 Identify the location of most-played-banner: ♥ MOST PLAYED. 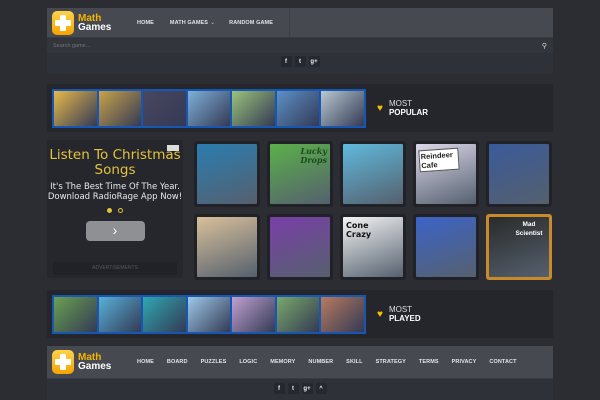
(300, 314).